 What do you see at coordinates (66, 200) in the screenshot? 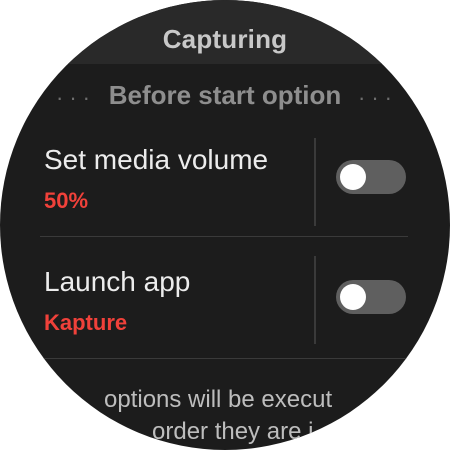
I see `option-value: 50%` at bounding box center [66, 200].